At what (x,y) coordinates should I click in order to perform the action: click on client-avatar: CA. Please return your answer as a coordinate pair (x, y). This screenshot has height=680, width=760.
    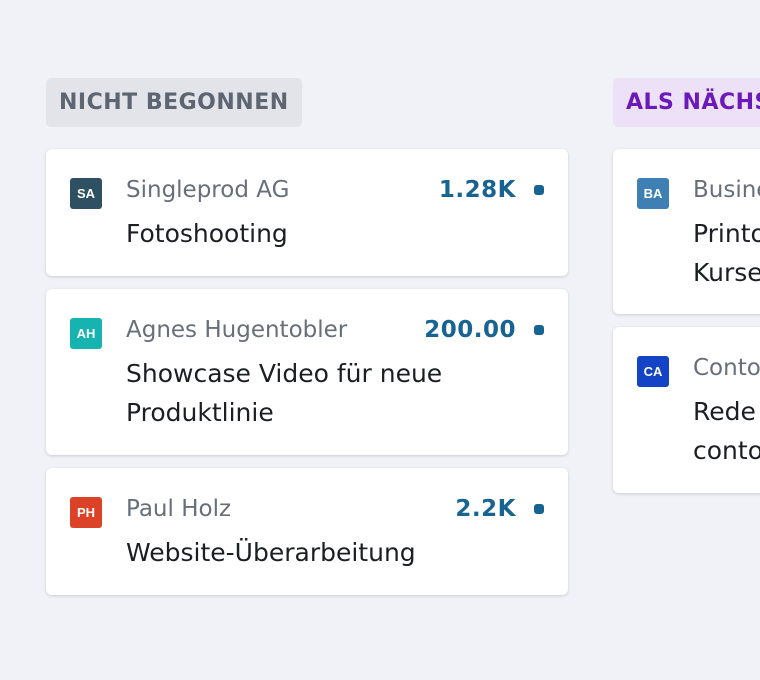
    Looking at the image, I should click on (653, 371).